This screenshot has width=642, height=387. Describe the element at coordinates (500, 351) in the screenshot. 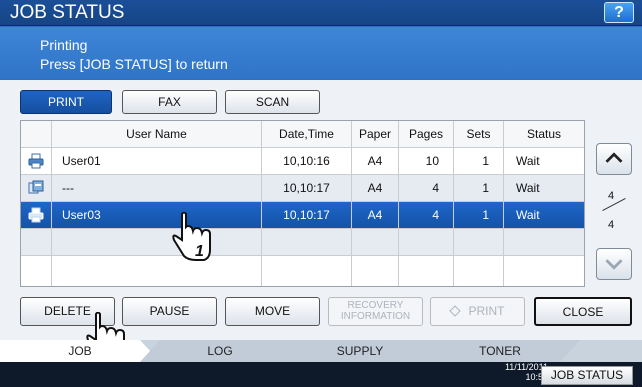

I see `tab-toner: TONER` at that location.